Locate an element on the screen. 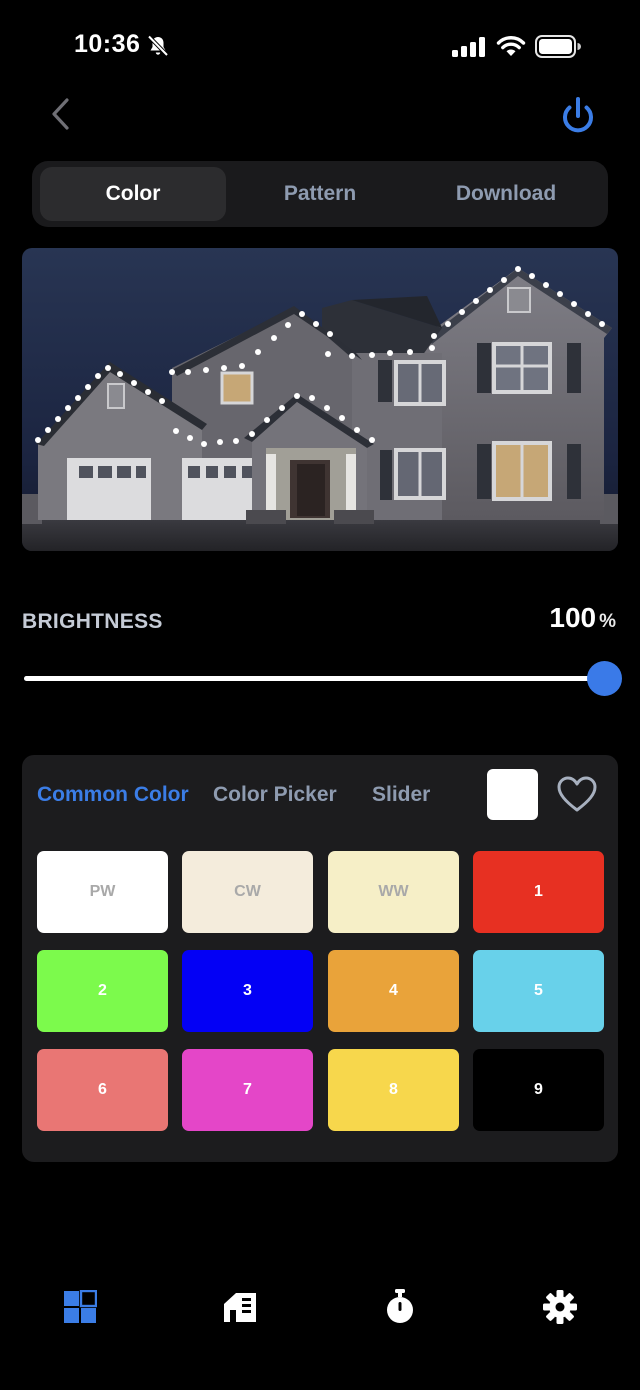  swatch-label: 8 is located at coordinates (393, 1089).